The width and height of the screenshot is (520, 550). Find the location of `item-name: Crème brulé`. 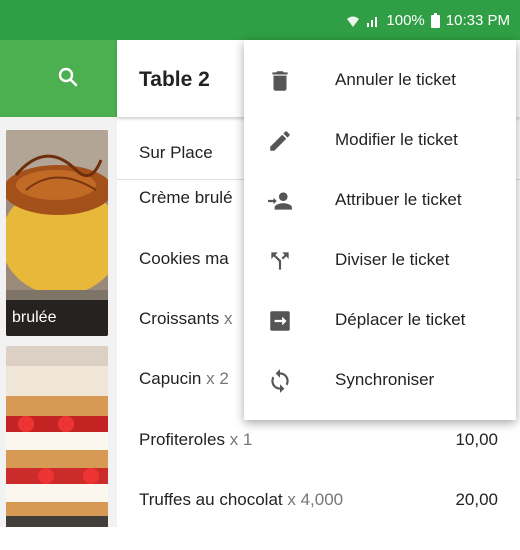

item-name: Crème brulé is located at coordinates (186, 197).